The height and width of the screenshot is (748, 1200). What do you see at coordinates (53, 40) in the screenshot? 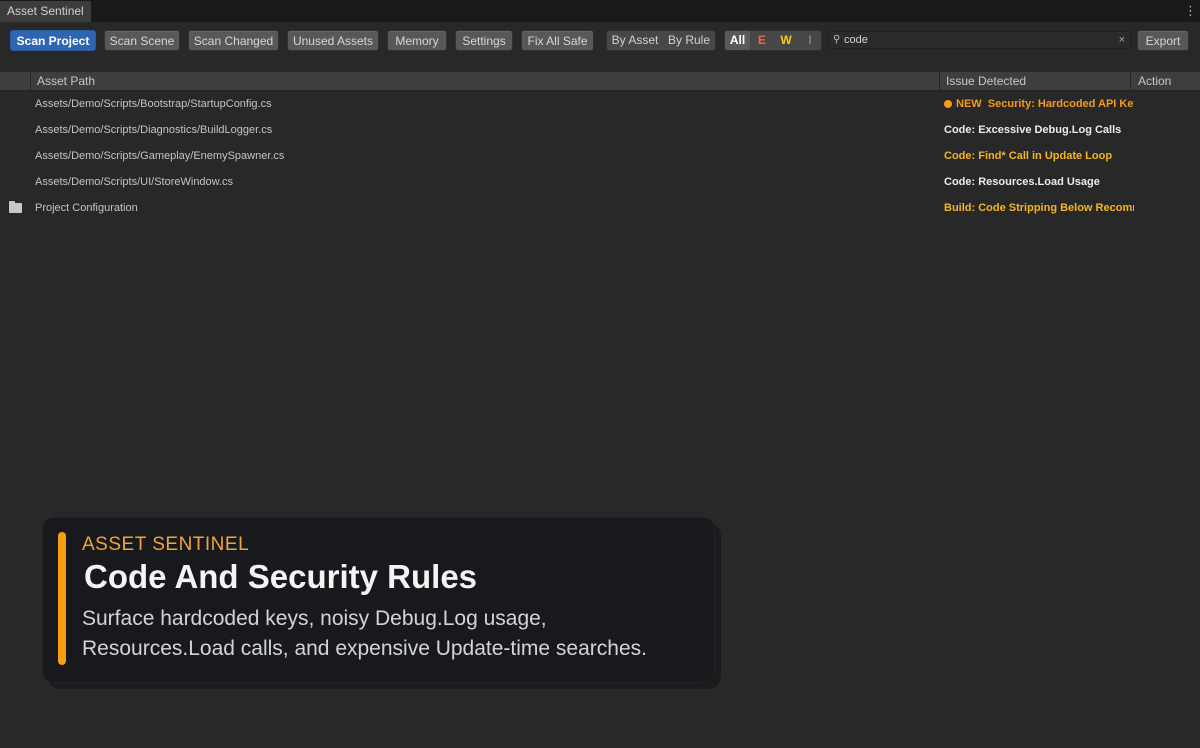
I see `scan-project-button: Scan Project` at bounding box center [53, 40].